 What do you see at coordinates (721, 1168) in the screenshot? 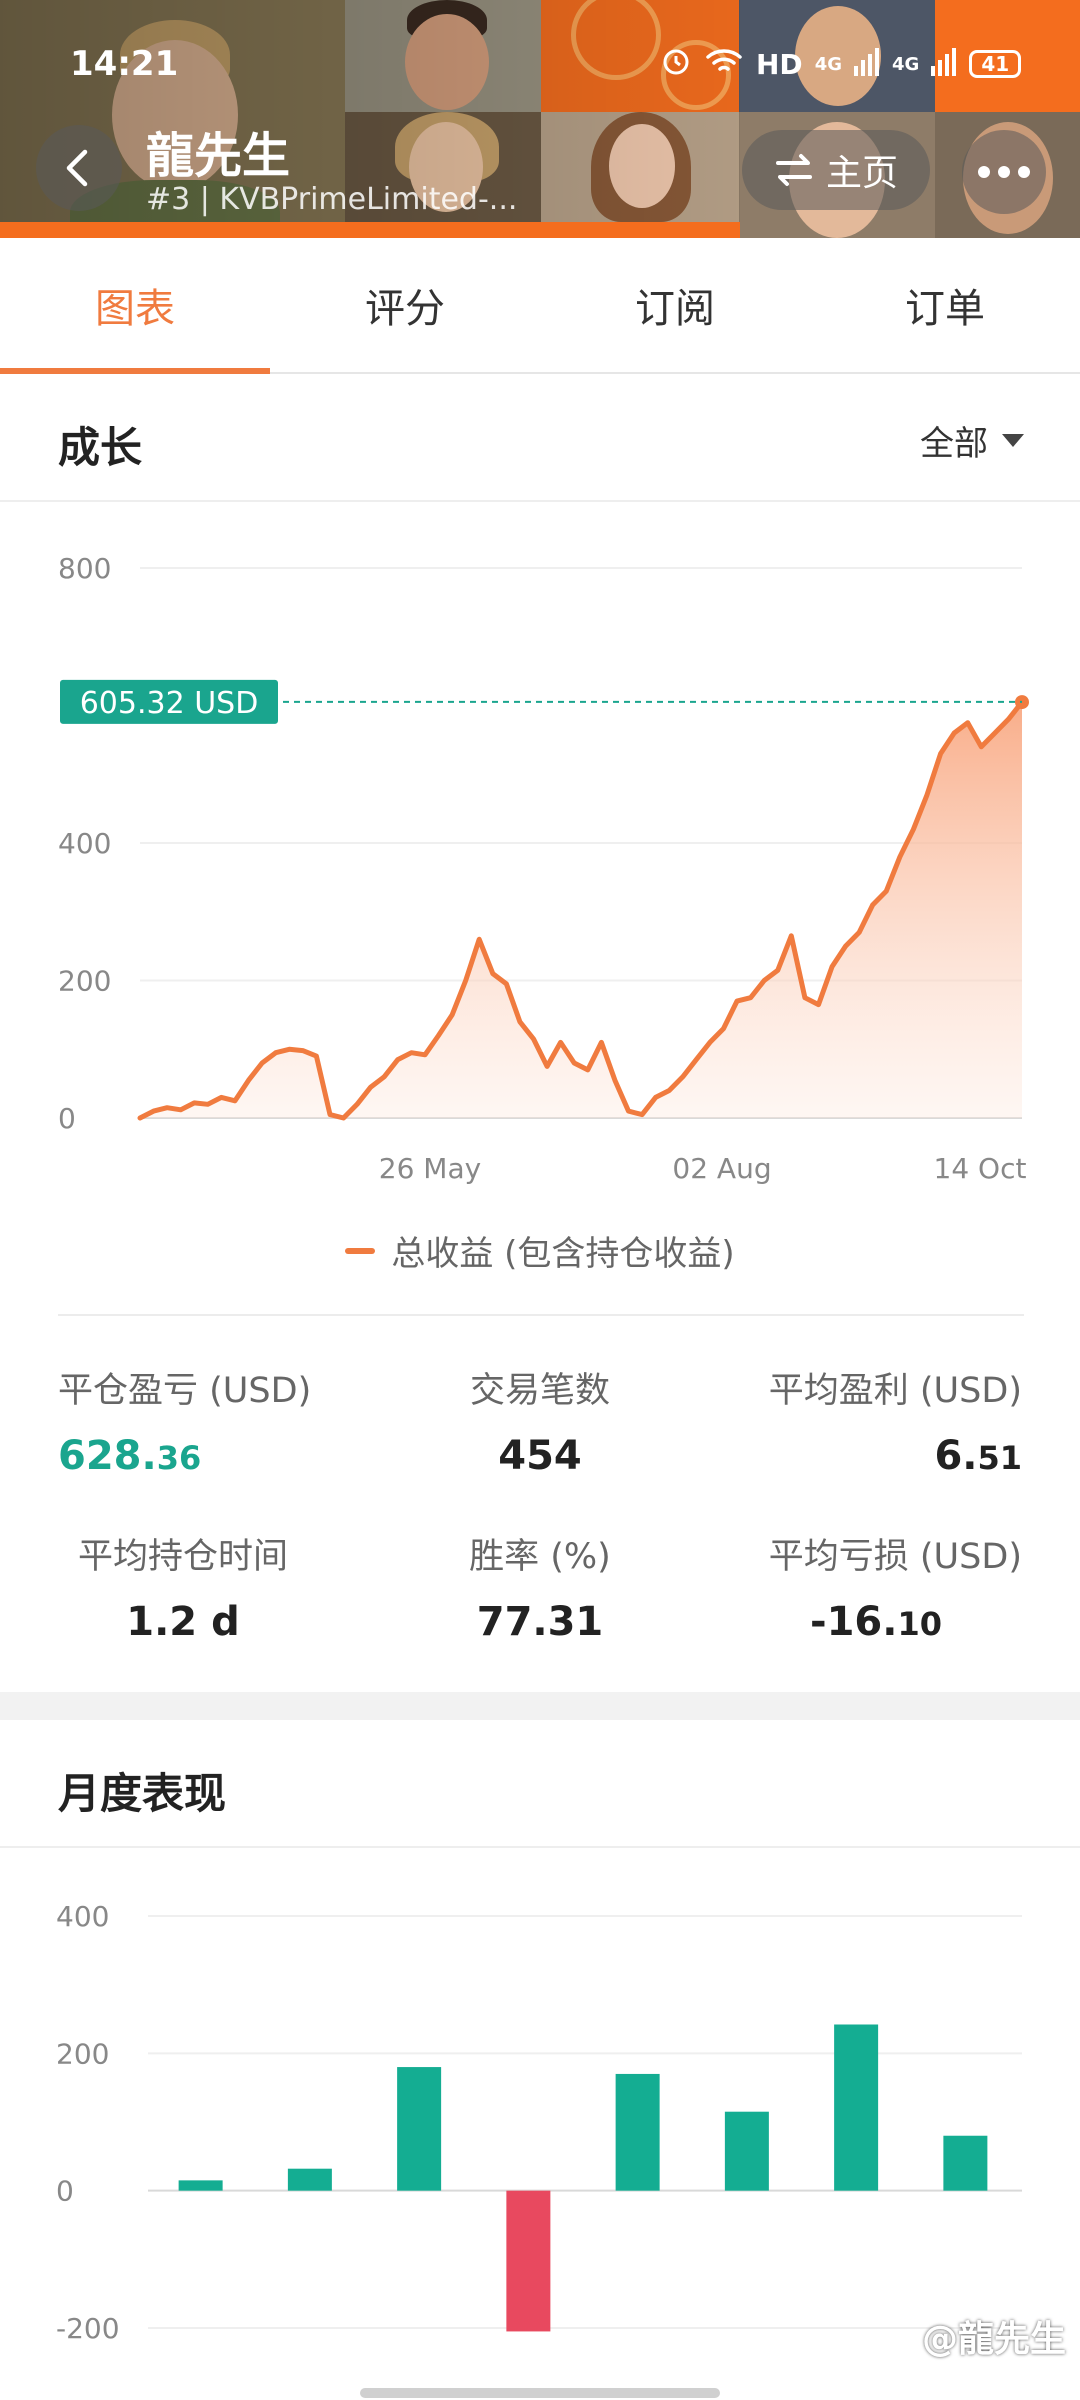
I see `x-tick-label: 02 Aug` at bounding box center [721, 1168].